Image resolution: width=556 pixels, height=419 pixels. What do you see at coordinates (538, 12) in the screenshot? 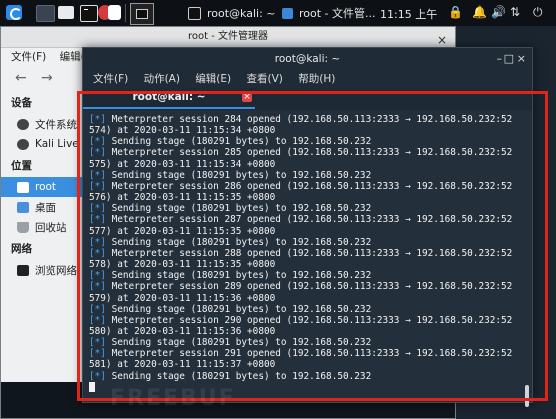
I see `power-icon: ⏻` at bounding box center [538, 12].